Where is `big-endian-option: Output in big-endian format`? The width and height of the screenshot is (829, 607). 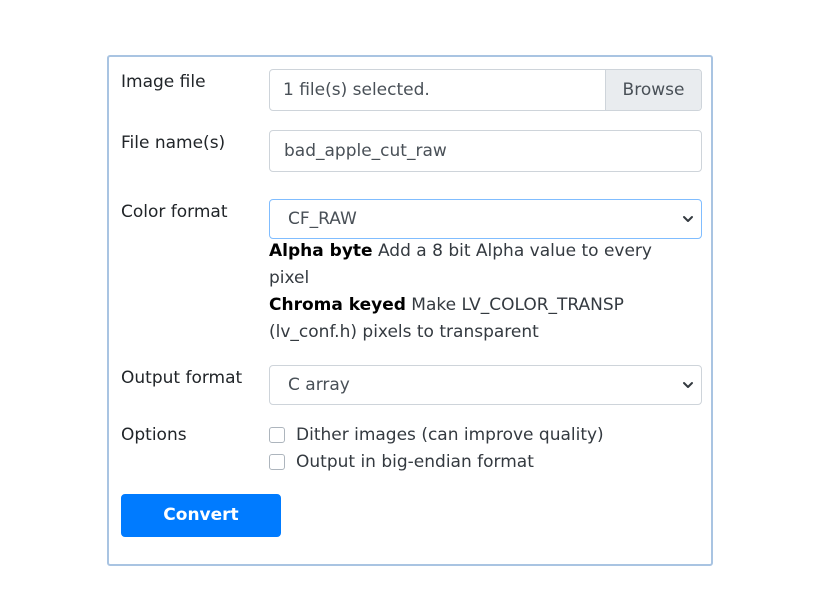
big-endian-option: Output in big-endian format is located at coordinates (401, 462).